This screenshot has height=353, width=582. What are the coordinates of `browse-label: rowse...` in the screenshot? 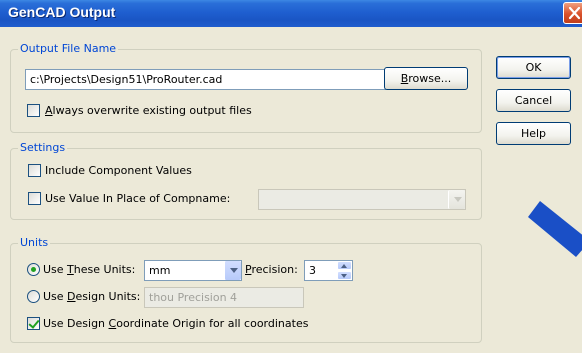 It's located at (430, 78).